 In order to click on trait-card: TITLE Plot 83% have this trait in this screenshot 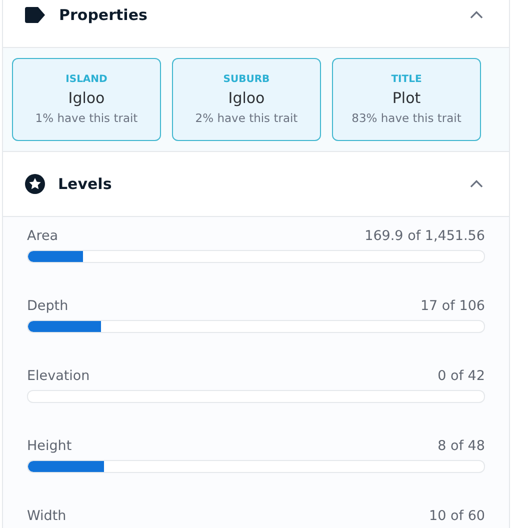, I will do `click(406, 99)`.